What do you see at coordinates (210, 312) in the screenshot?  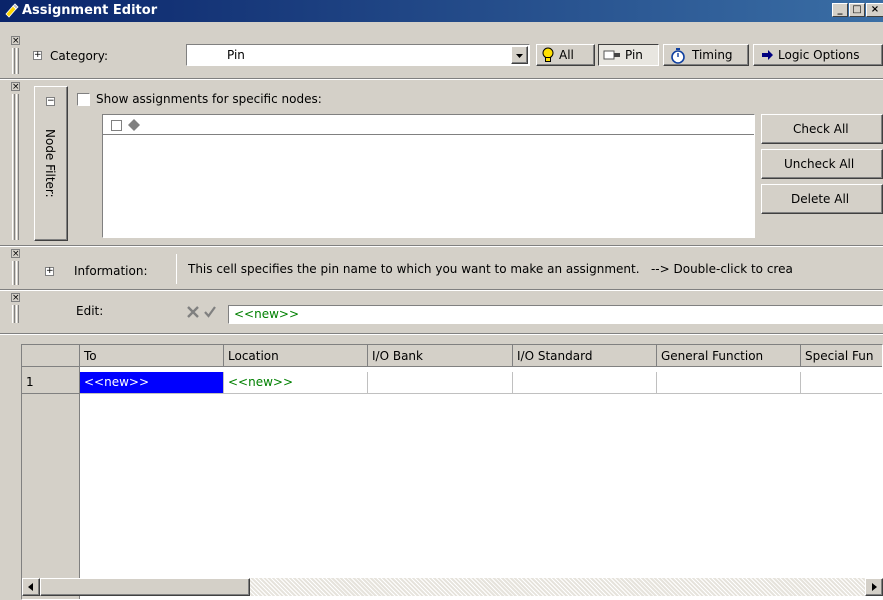 I see `accept-check-icon` at bounding box center [210, 312].